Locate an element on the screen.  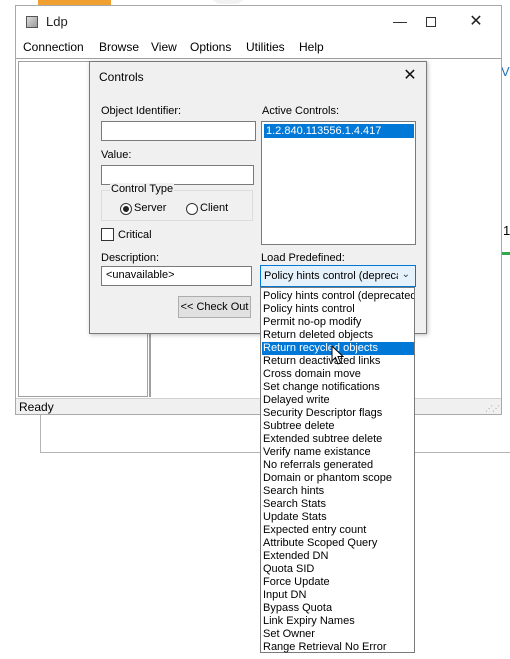
dropdown-option: Update Stats is located at coordinates (338, 517).